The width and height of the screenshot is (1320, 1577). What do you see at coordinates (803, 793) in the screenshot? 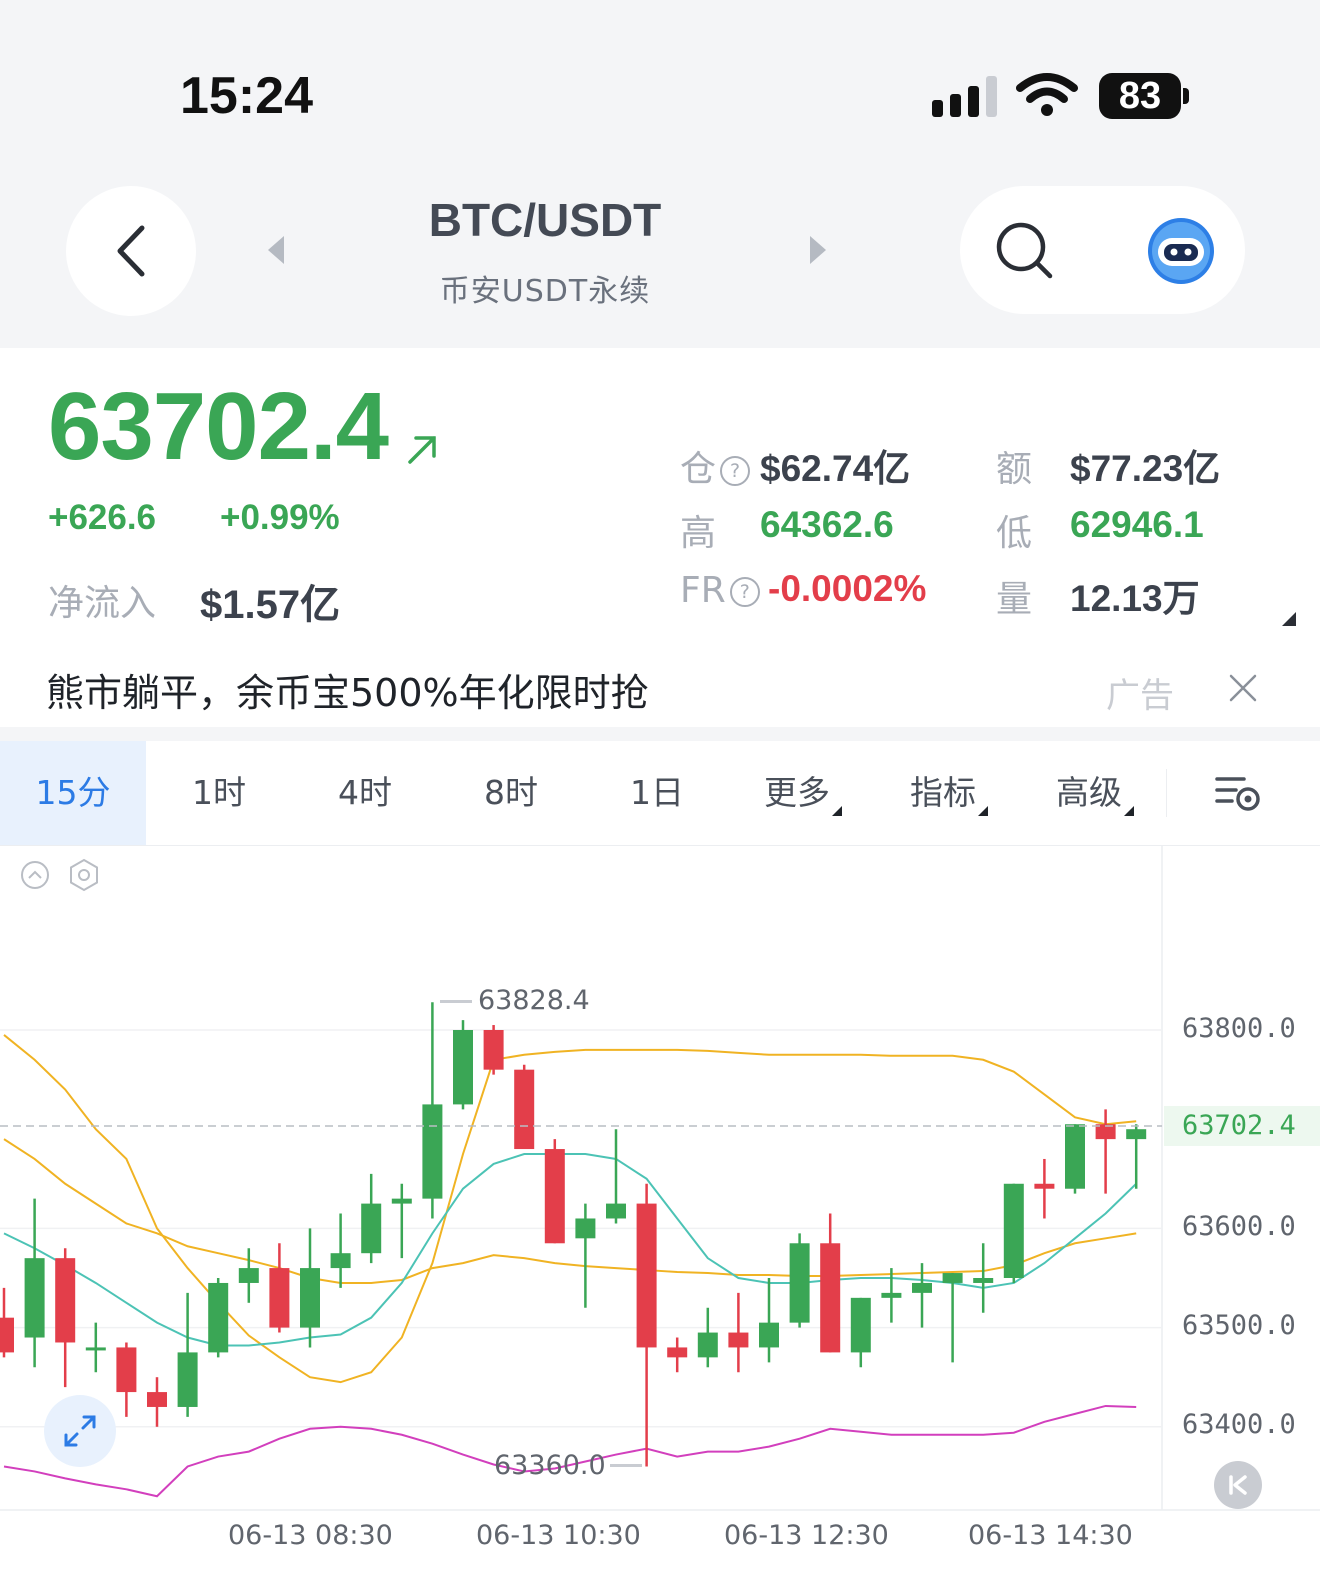
I see `tab-more: 更多` at bounding box center [803, 793].